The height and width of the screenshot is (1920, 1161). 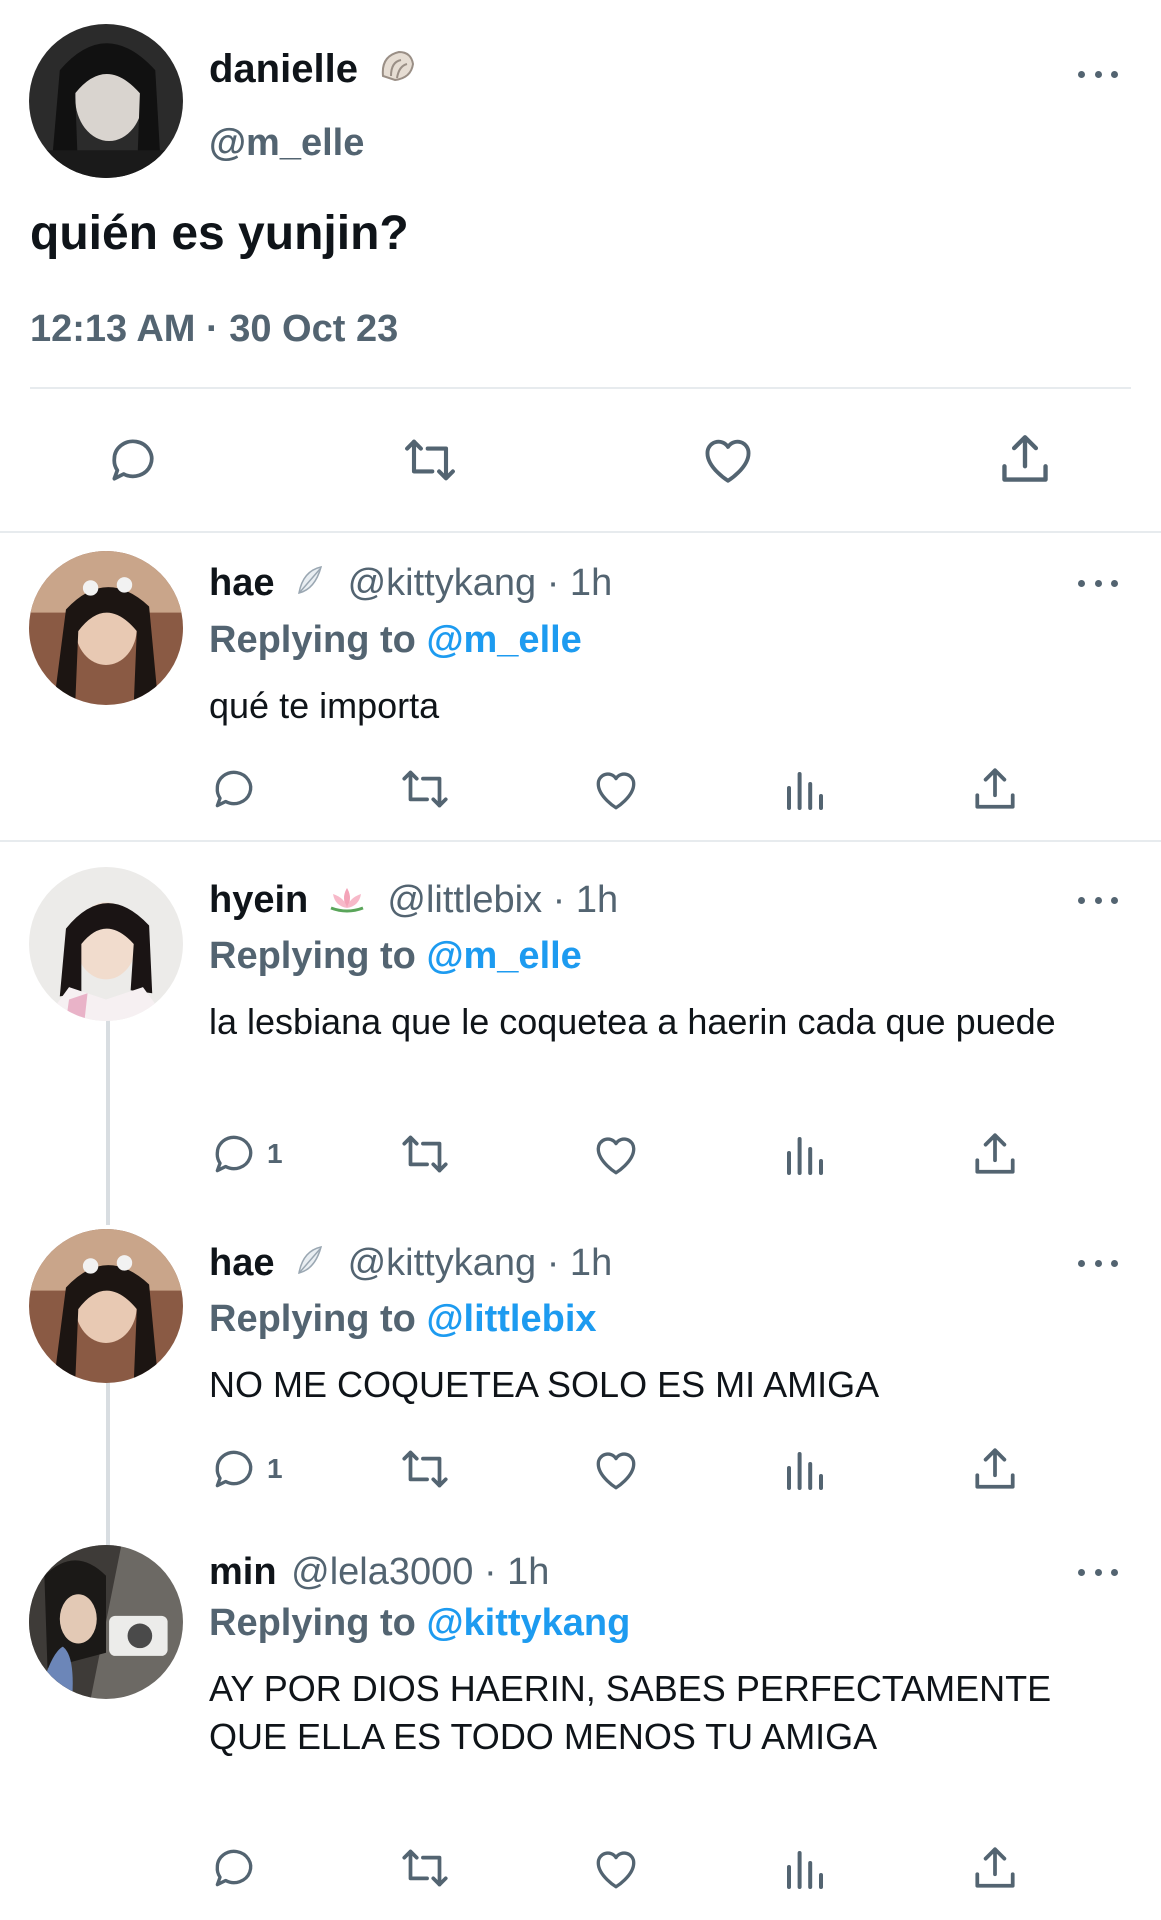 I want to click on reply-header: min @lela3000 · 1h, so click(x=379, y=1572).